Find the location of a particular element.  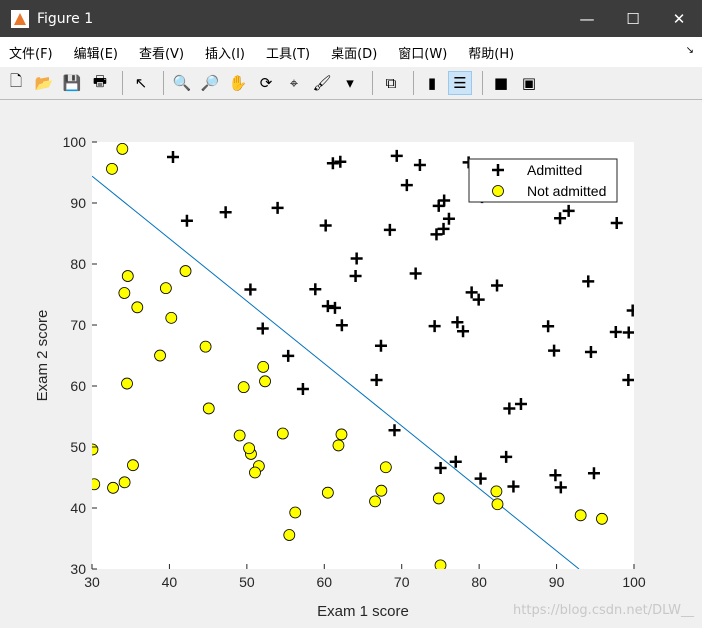

pointer-icon: ↖ is located at coordinates (141, 83).